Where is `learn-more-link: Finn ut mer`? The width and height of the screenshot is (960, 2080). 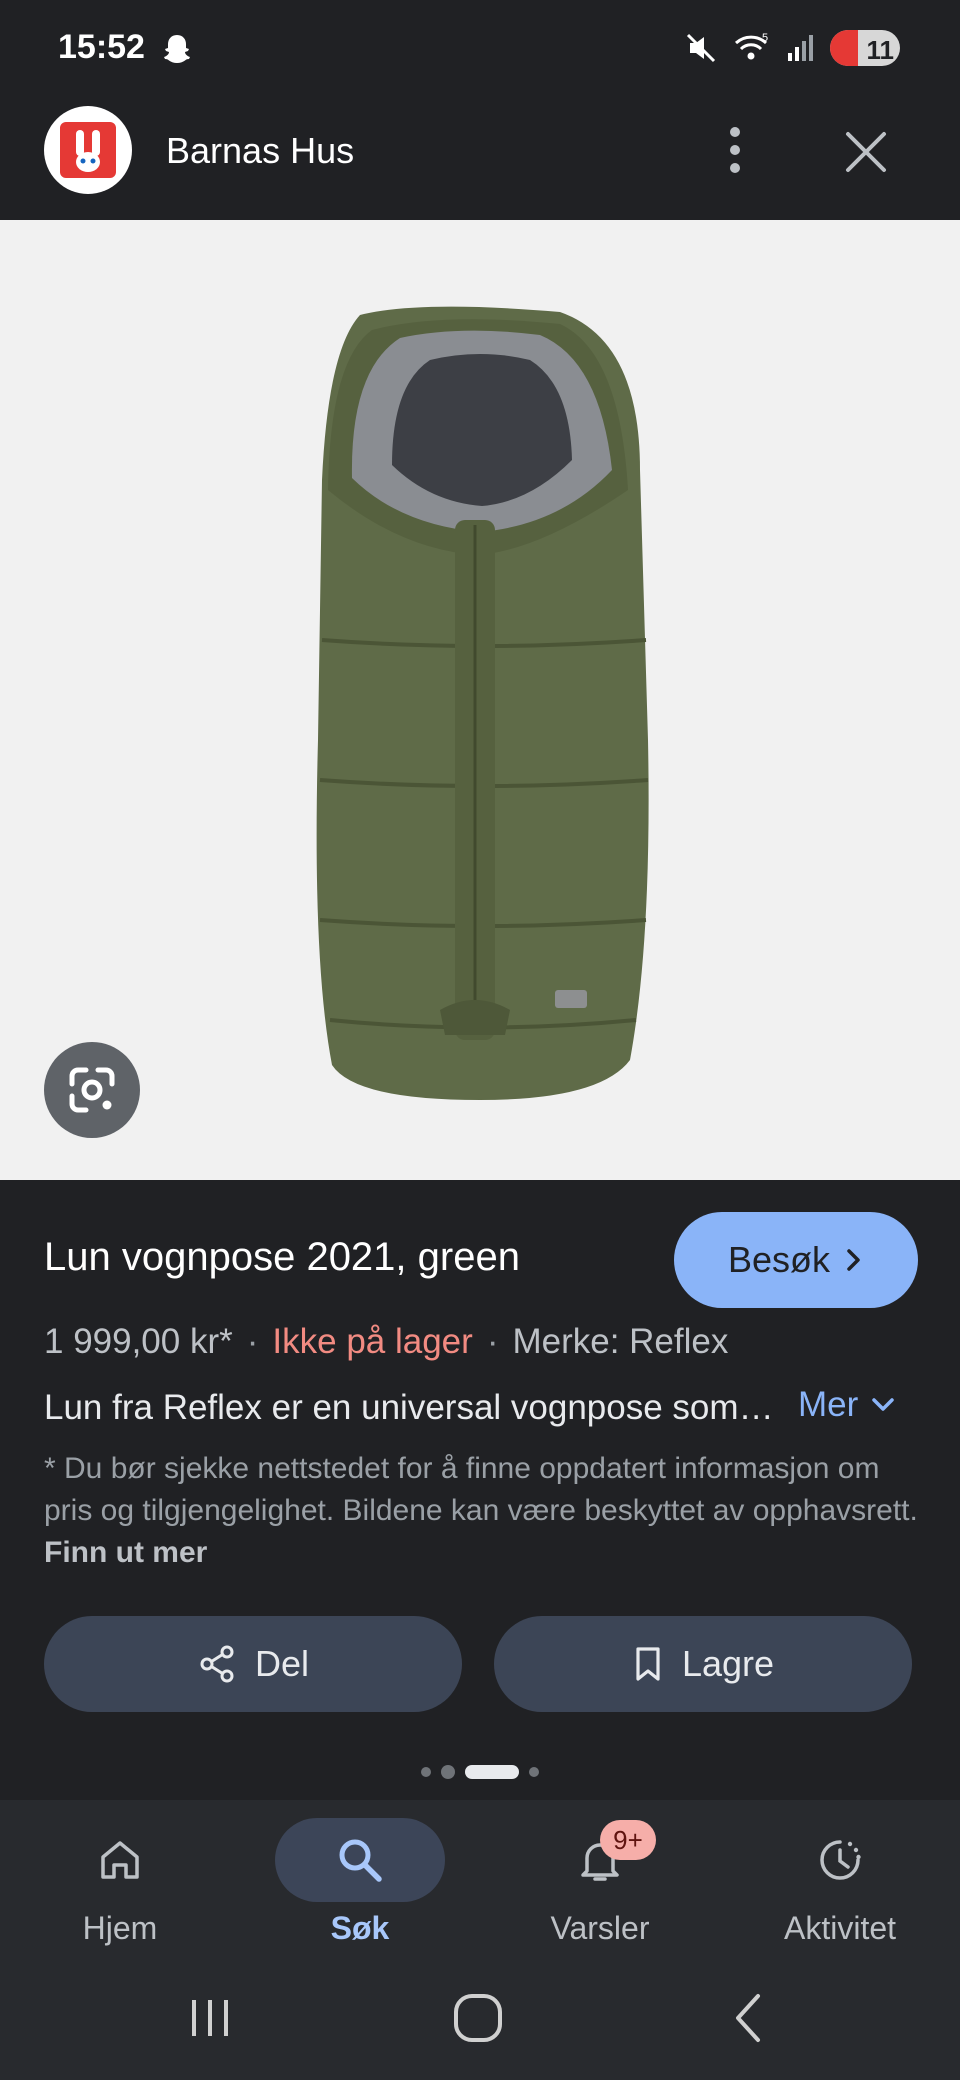 learn-more-link: Finn ut mer is located at coordinates (125, 1552).